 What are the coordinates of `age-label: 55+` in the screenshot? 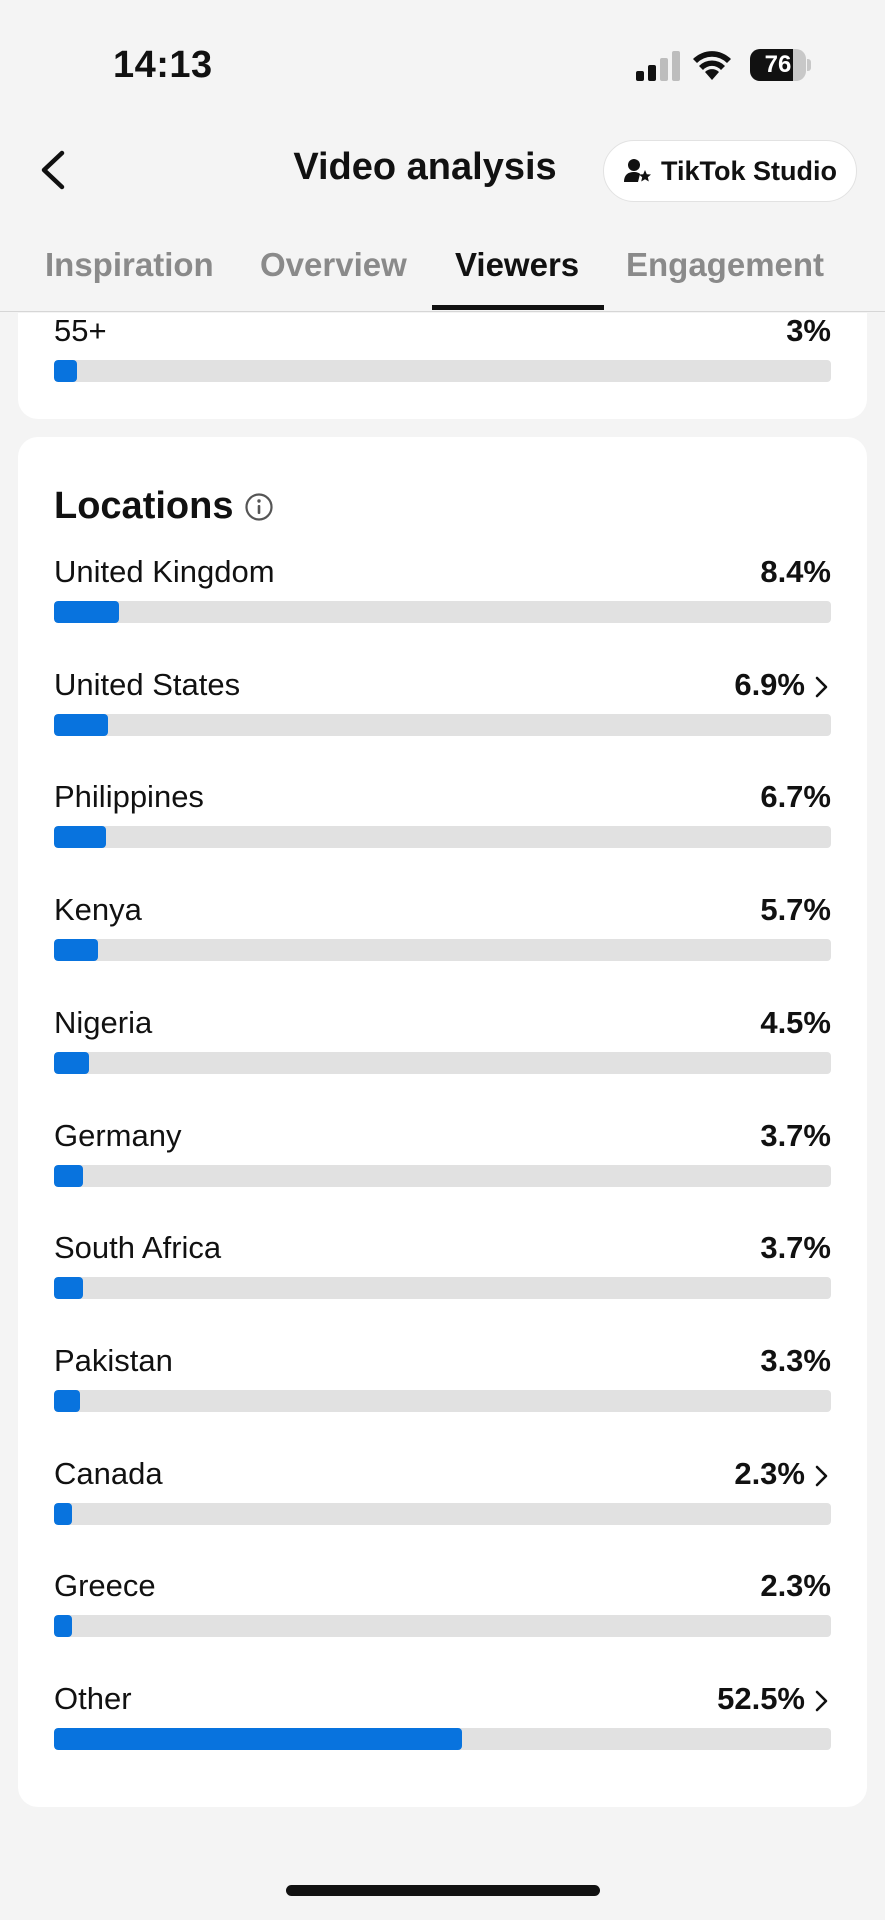 It's located at (80, 330).